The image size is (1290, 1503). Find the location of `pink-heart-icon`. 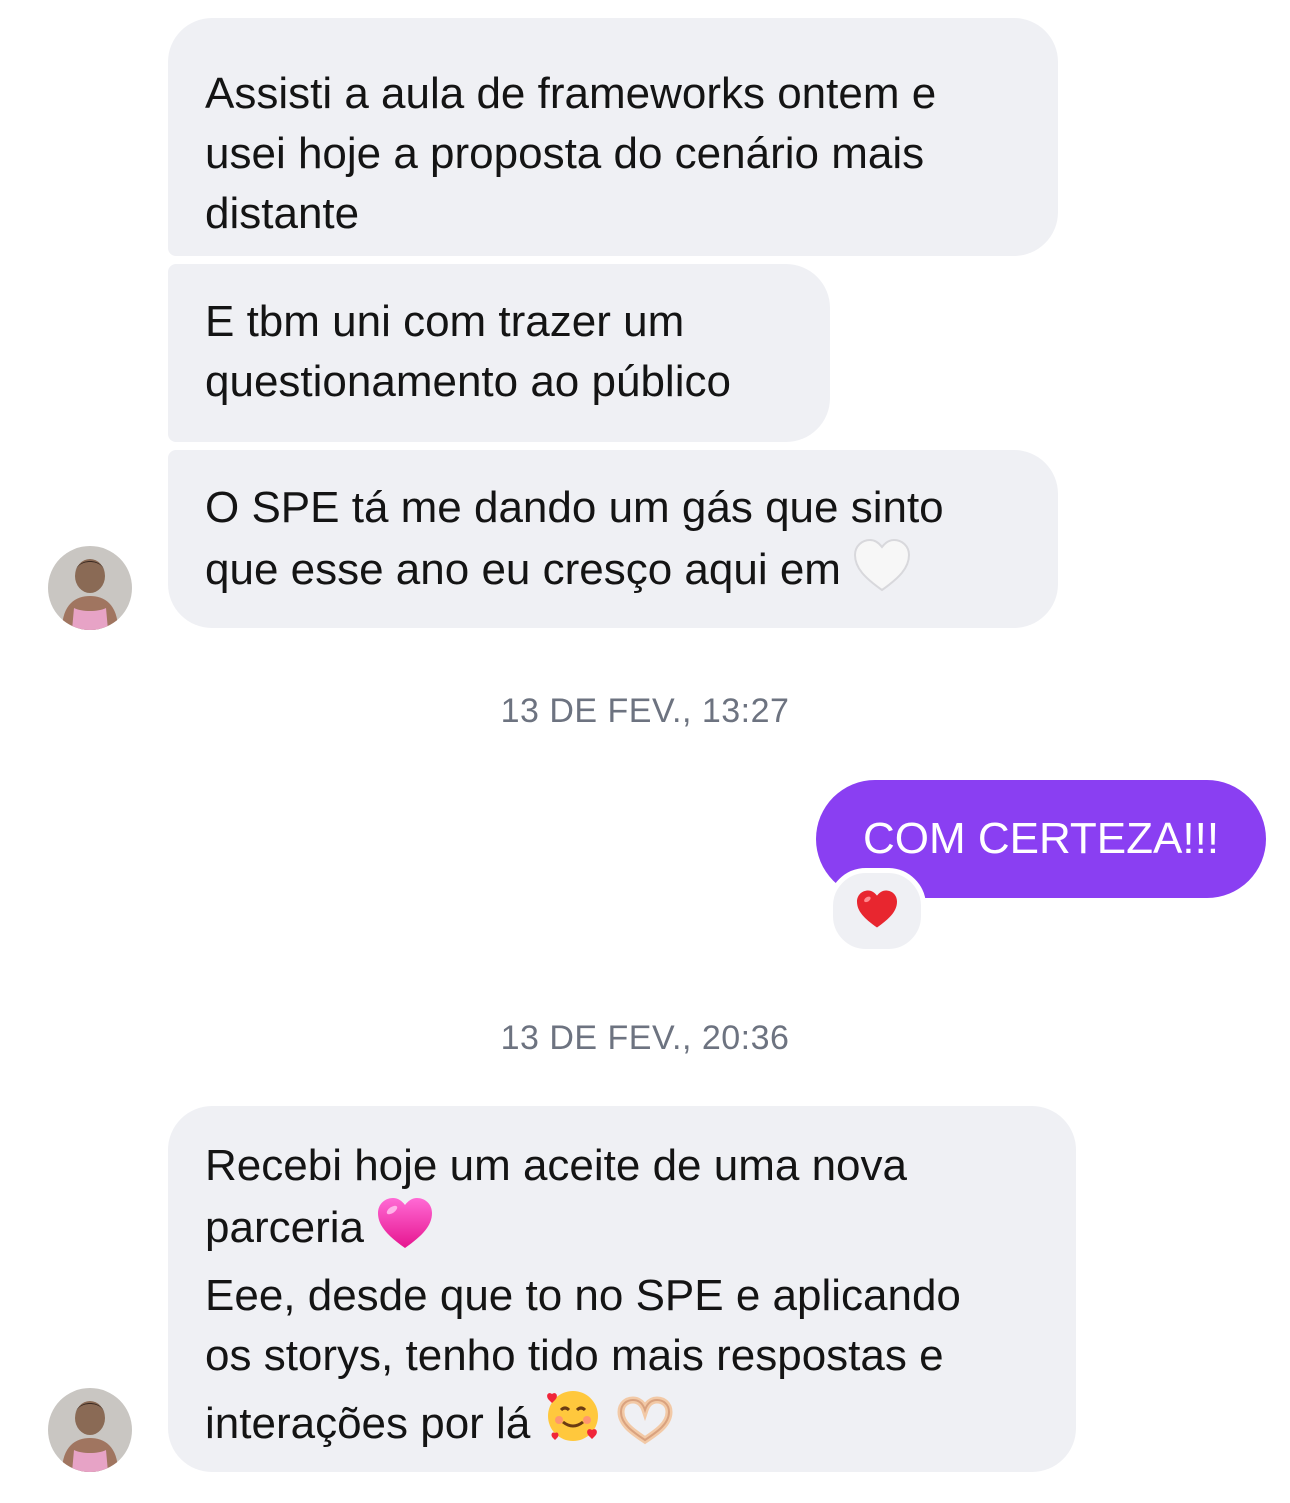

pink-heart-icon is located at coordinates (405, 1231).